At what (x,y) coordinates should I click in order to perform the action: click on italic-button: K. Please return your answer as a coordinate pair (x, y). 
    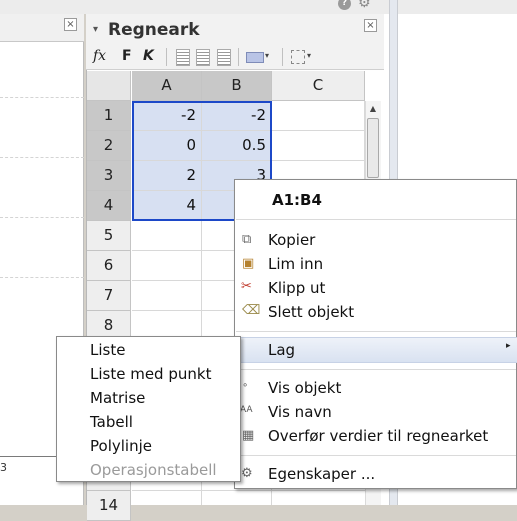
    Looking at the image, I should click on (148, 56).